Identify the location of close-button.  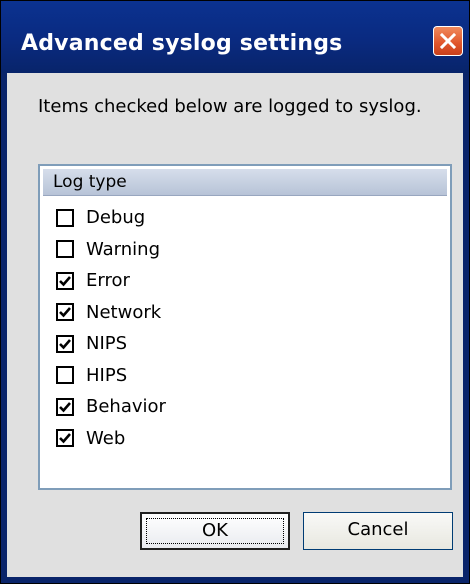
(448, 41).